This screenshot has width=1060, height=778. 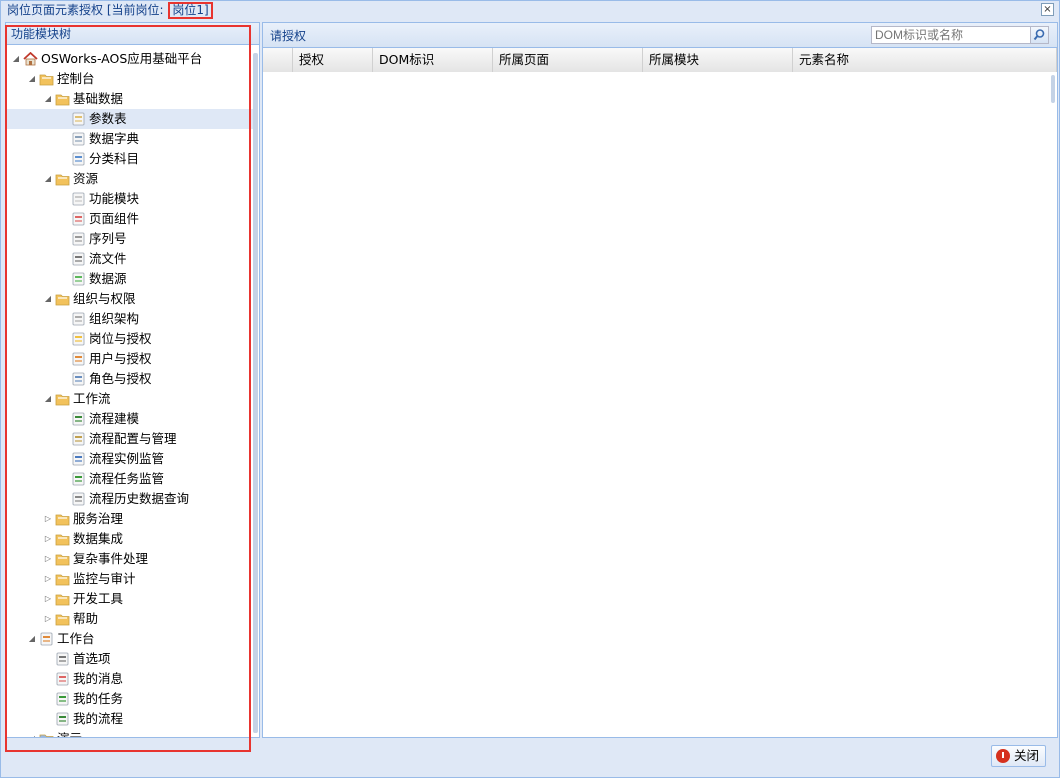 What do you see at coordinates (718, 60) in the screenshot?
I see `column-module: 所属模块` at bounding box center [718, 60].